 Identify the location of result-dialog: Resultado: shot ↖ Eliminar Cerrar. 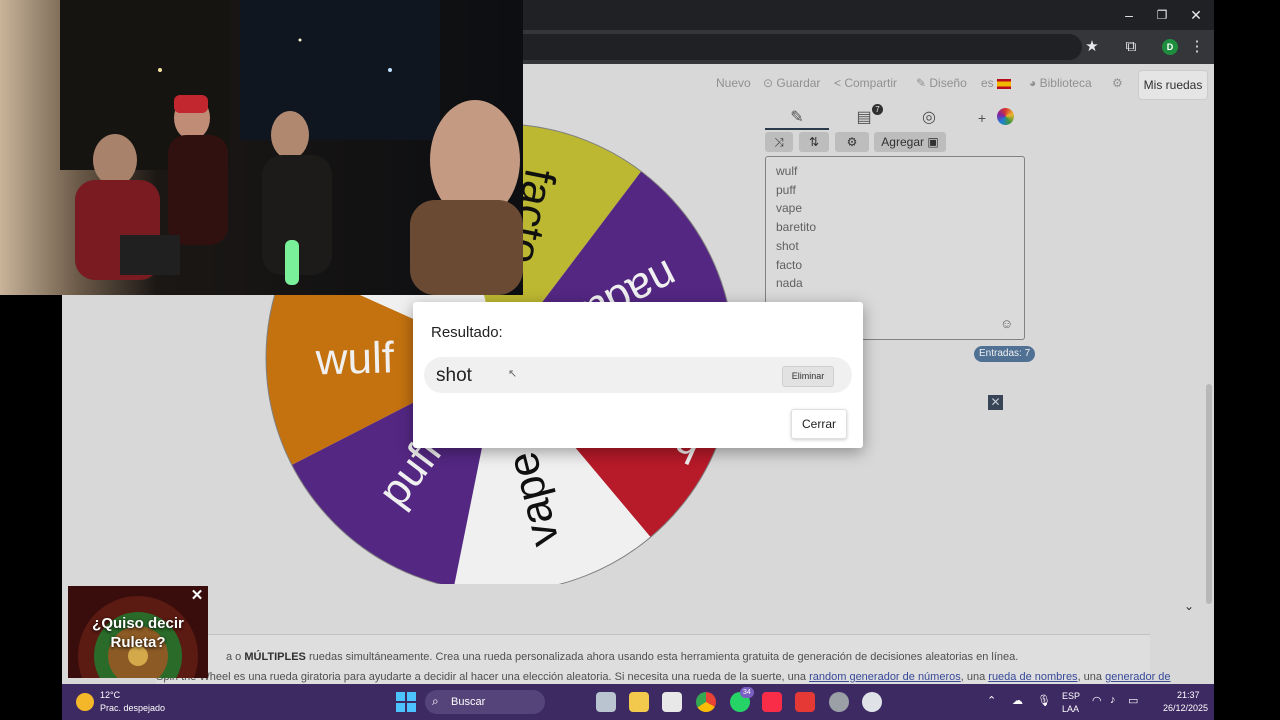
(638, 375).